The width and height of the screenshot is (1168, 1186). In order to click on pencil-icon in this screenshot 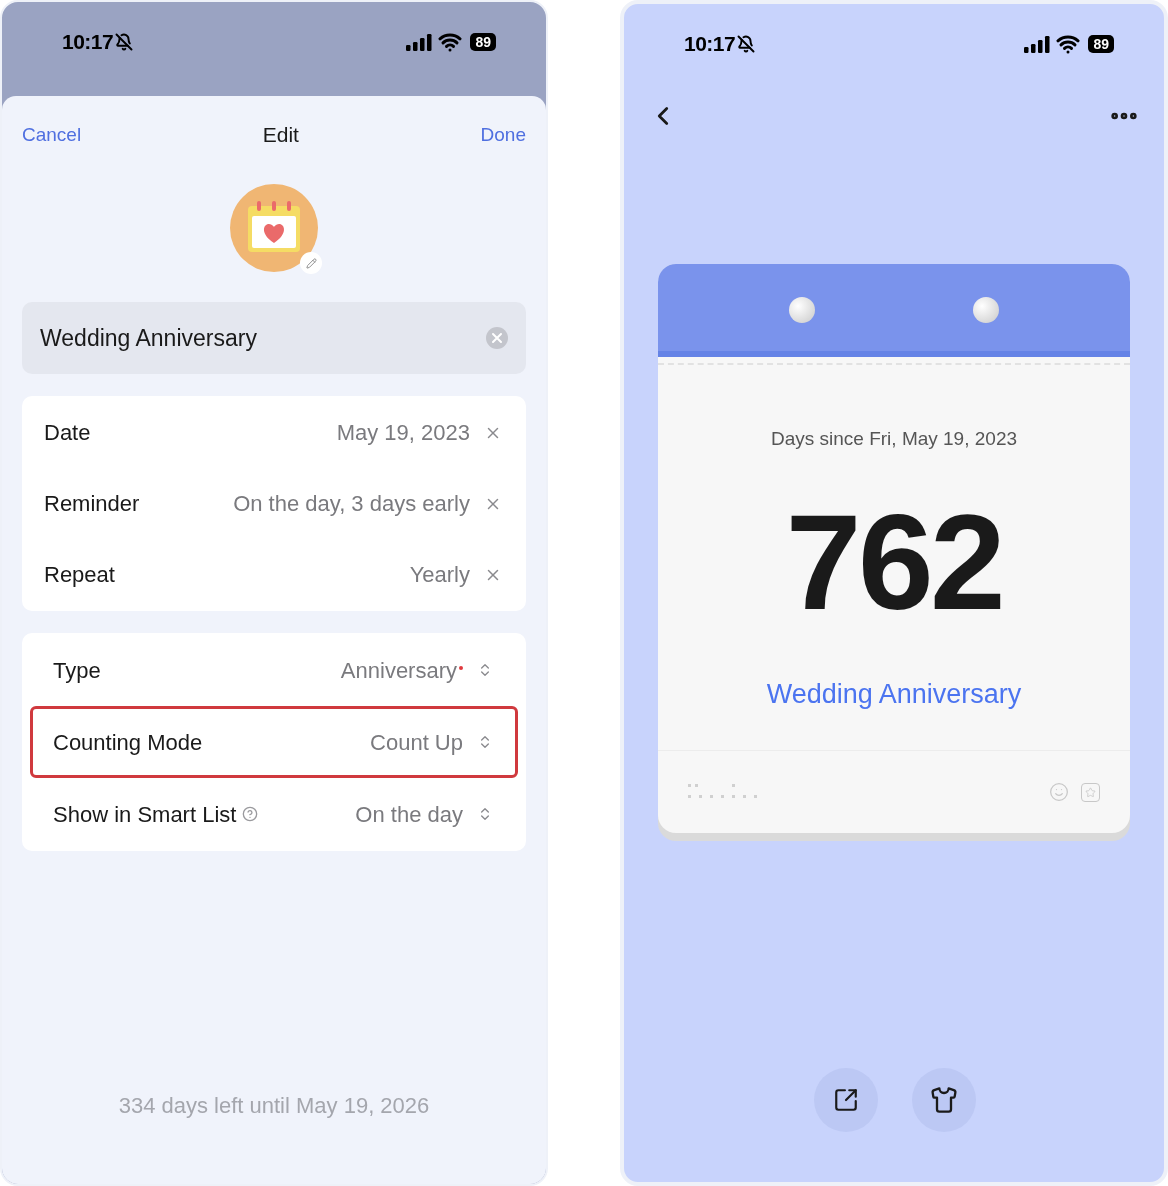, I will do `click(311, 263)`.